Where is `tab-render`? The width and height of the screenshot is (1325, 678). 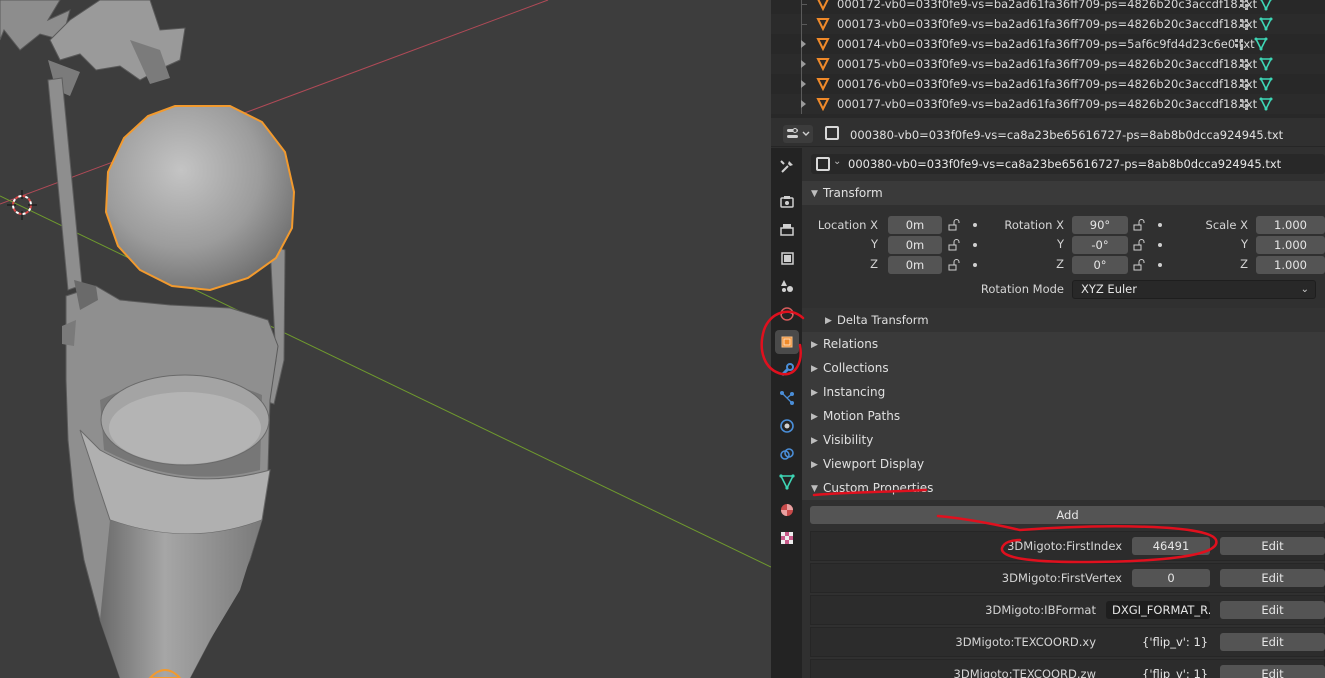 tab-render is located at coordinates (787, 202).